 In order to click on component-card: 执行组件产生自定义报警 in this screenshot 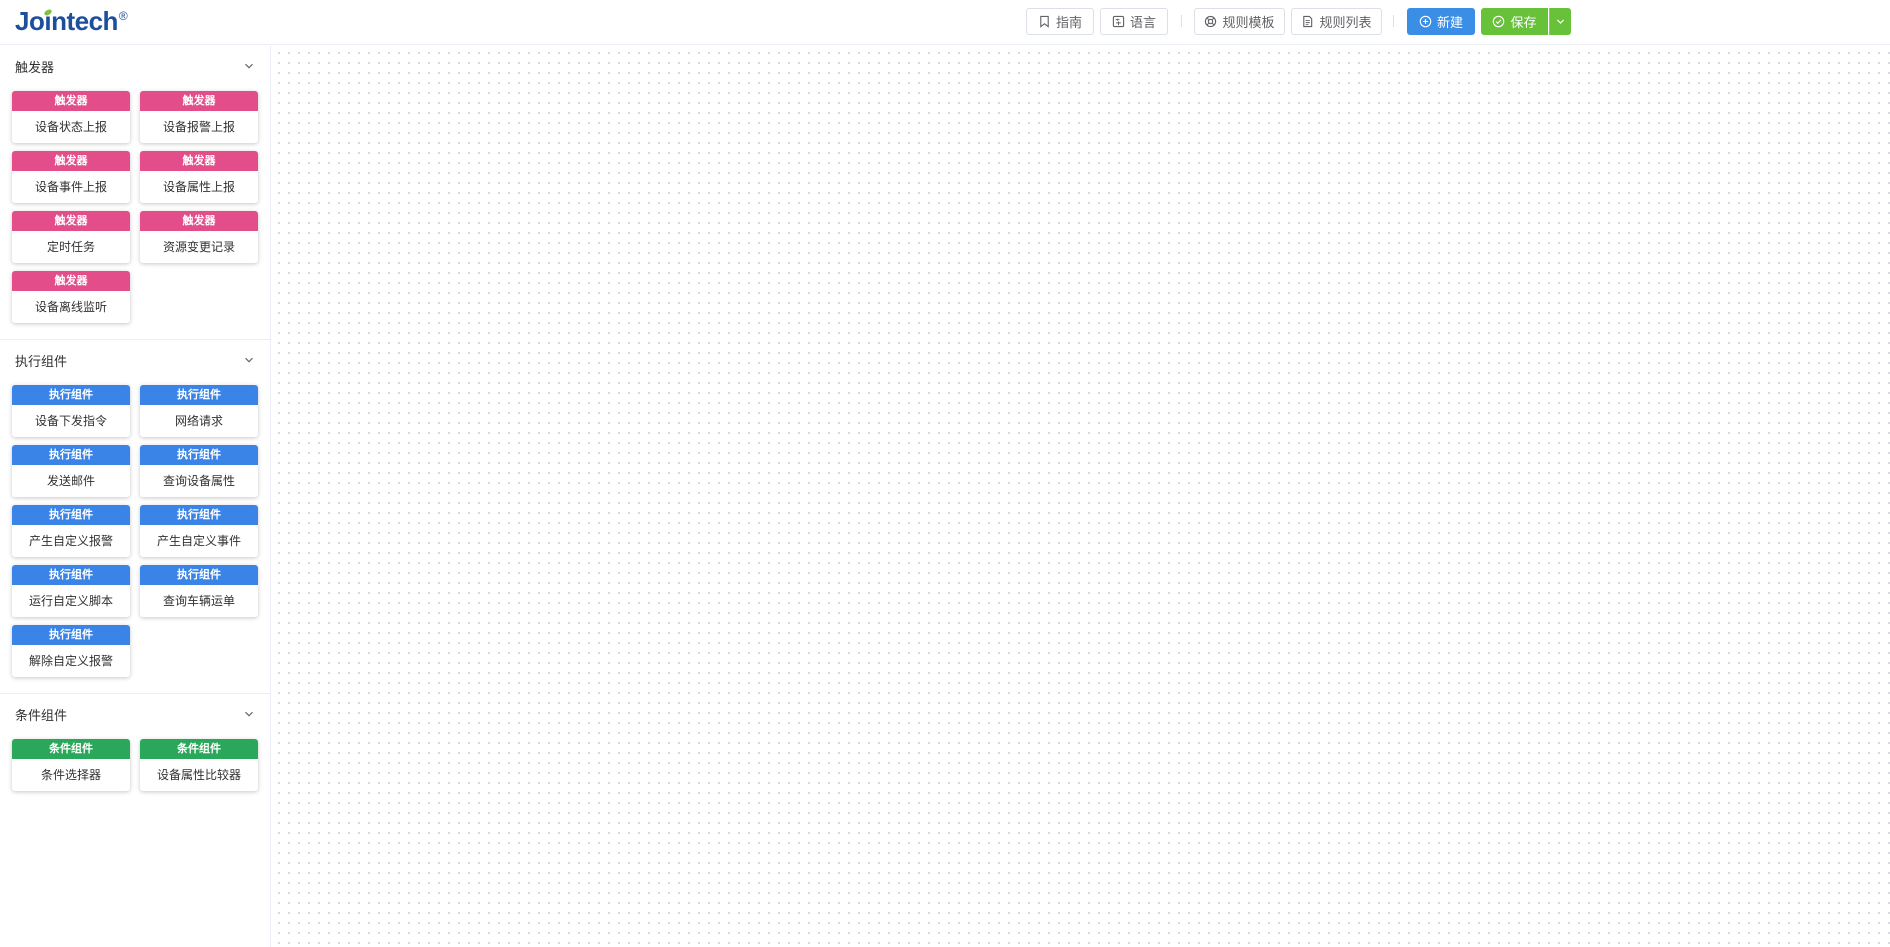, I will do `click(71, 531)`.